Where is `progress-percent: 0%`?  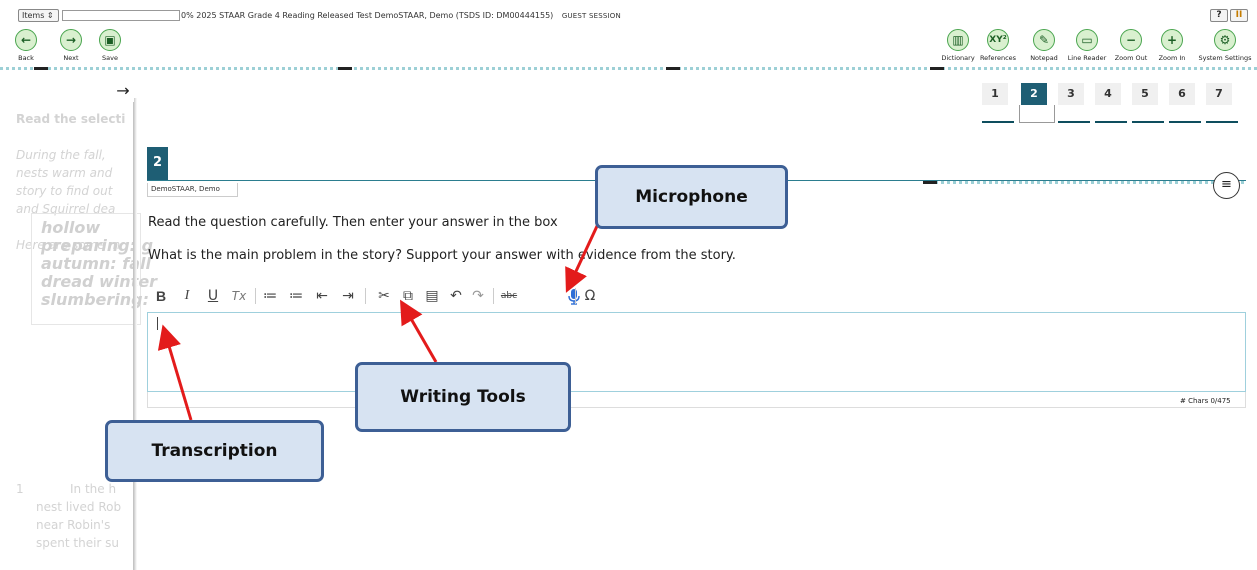
progress-percent: 0% is located at coordinates (187, 15).